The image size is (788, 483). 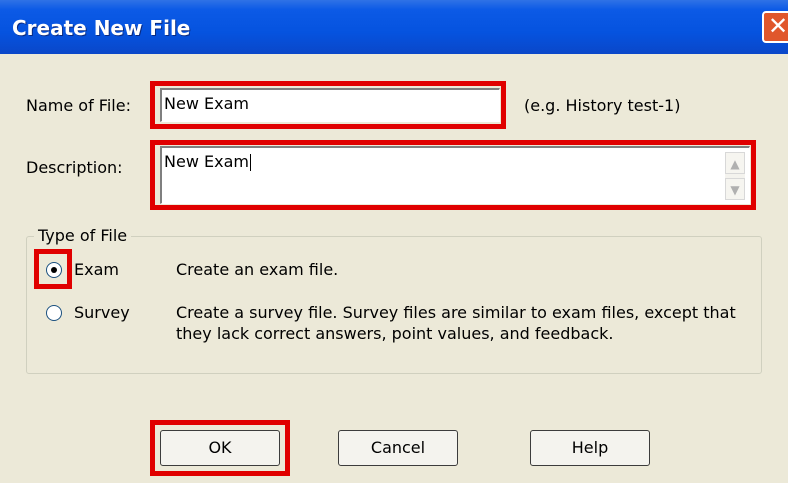 I want to click on description-label: Description:, so click(x=74, y=167).